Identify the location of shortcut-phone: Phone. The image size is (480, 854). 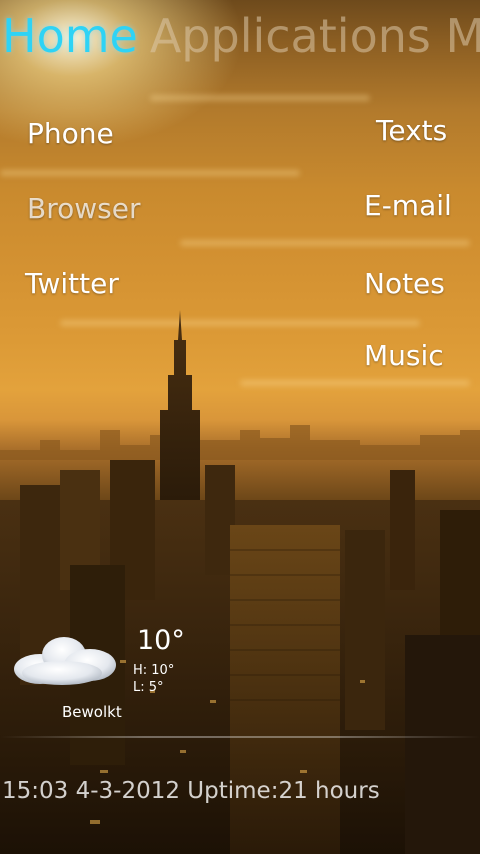
(70, 133).